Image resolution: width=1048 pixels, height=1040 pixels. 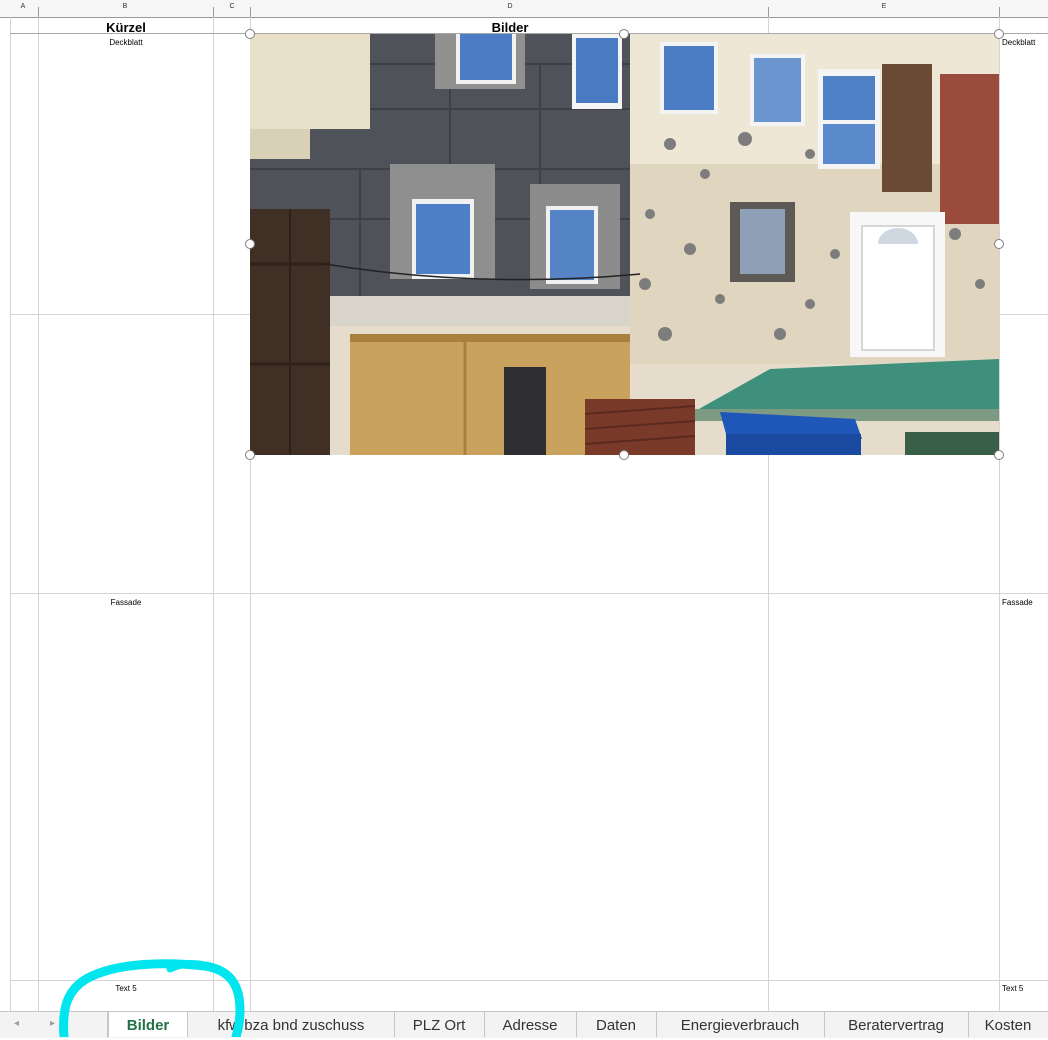 I want to click on prev-sheet-icon: ◂, so click(x=16, y=1023).